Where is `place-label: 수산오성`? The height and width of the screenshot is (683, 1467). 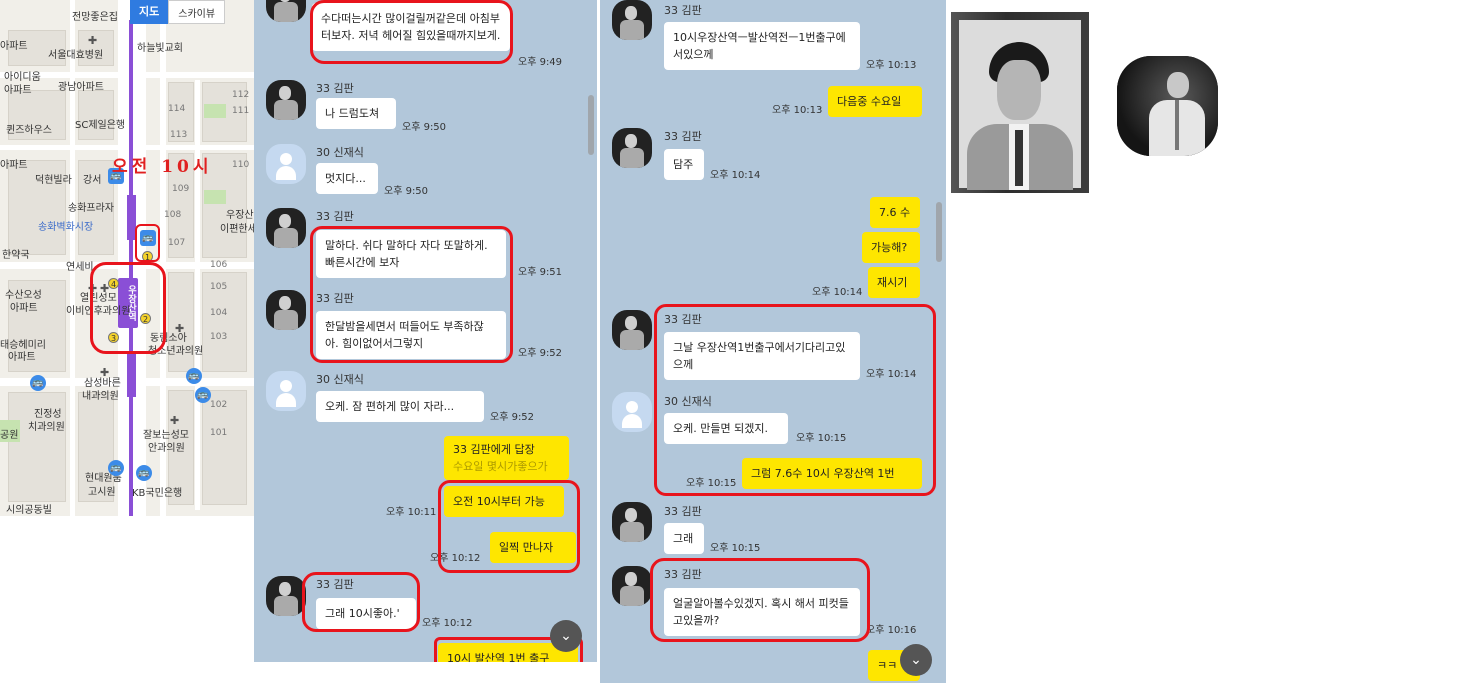
place-label: 수산오성 is located at coordinates (23, 295).